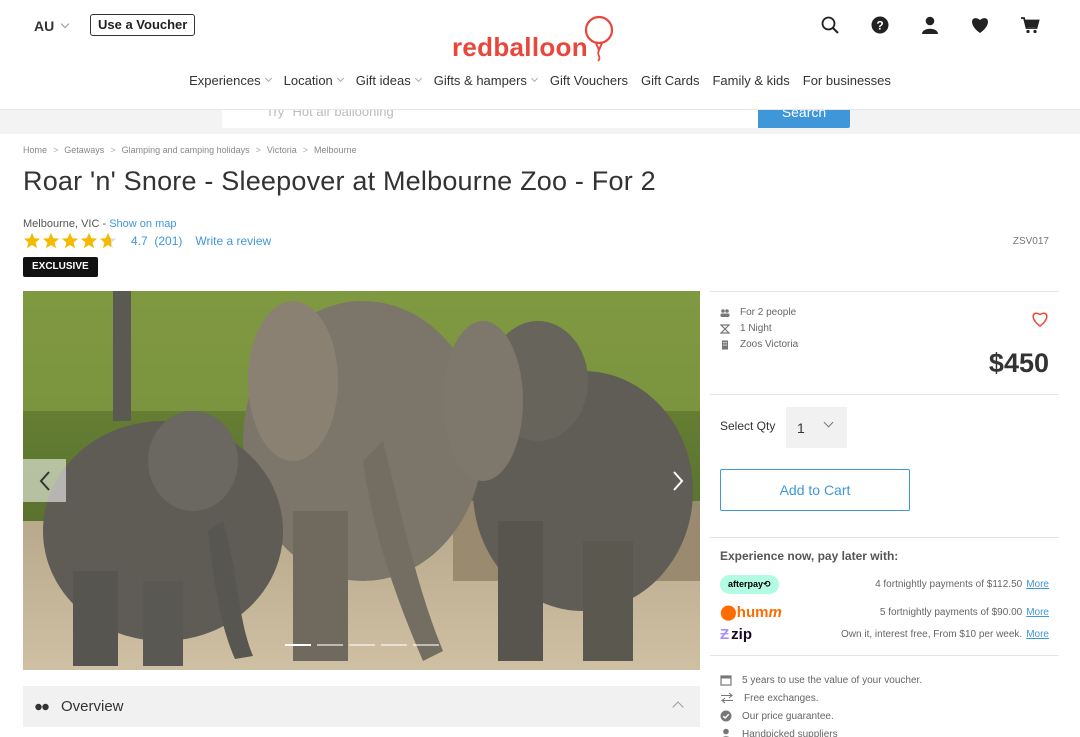 This screenshot has width=1080, height=737. I want to click on product-location: Melbourne, VIC - Show on map, so click(100, 224).